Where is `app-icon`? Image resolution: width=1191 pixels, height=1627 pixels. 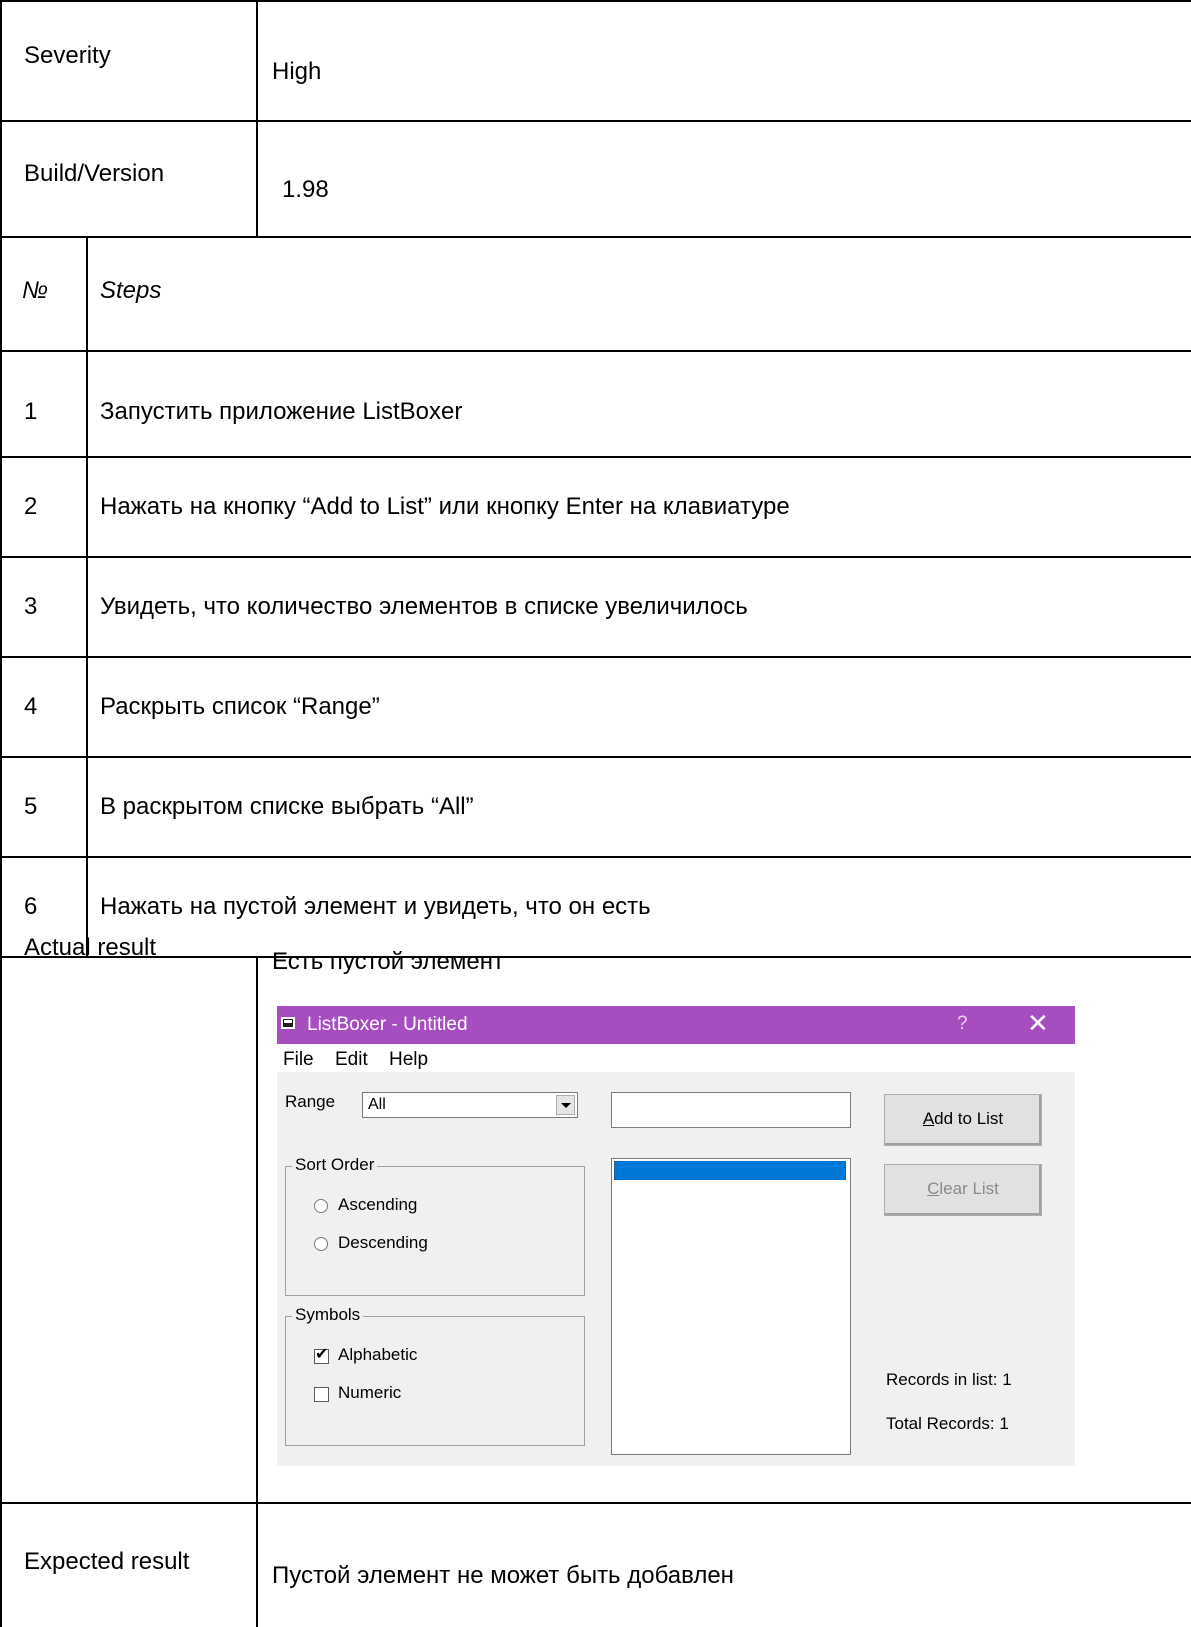 app-icon is located at coordinates (288, 1023).